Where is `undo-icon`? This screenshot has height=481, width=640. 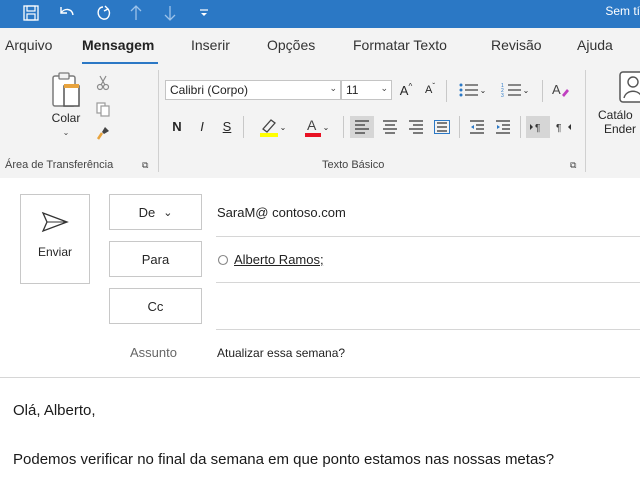
undo-icon is located at coordinates (67, 13).